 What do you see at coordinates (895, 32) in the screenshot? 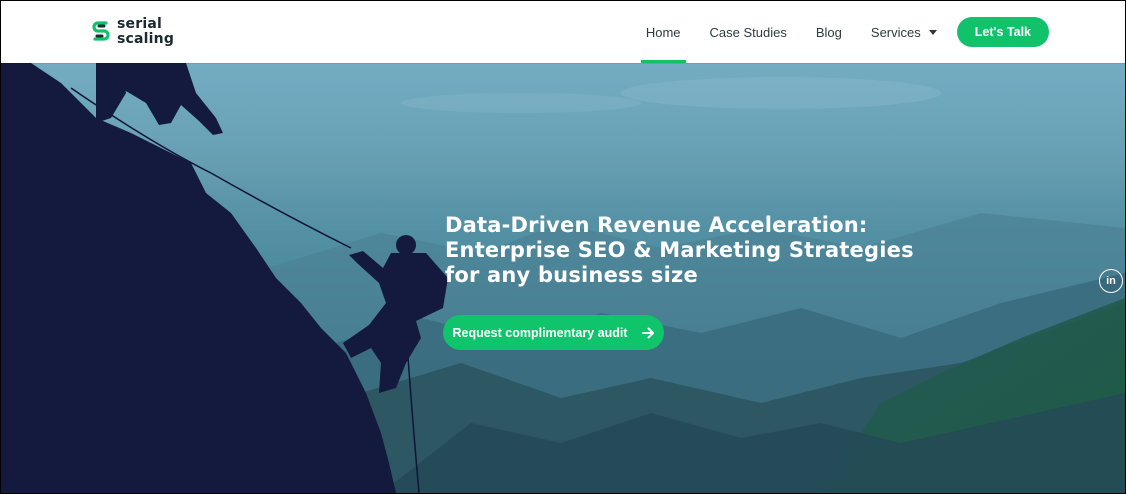
I see `nav-item-label: Services` at bounding box center [895, 32].